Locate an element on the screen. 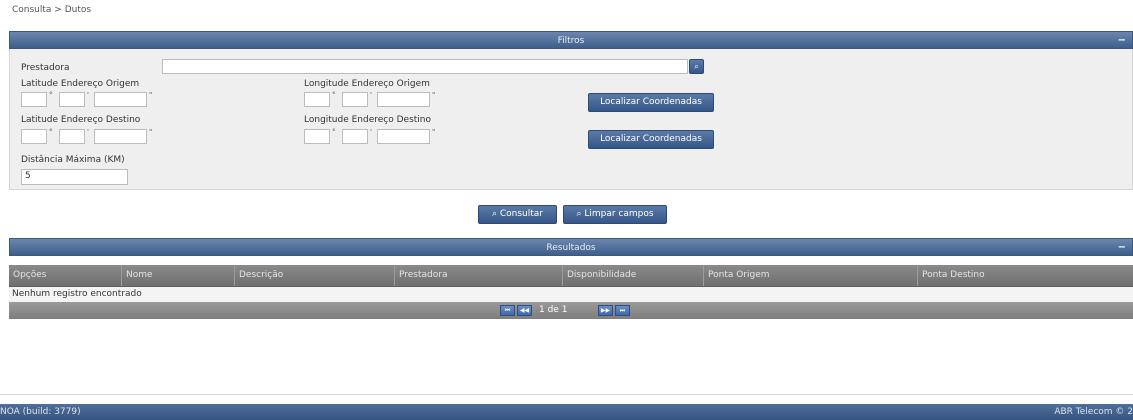 The image size is (1133, 420). localizar-coordenadas-origem-button: Localizar Coordenadas is located at coordinates (651, 102).